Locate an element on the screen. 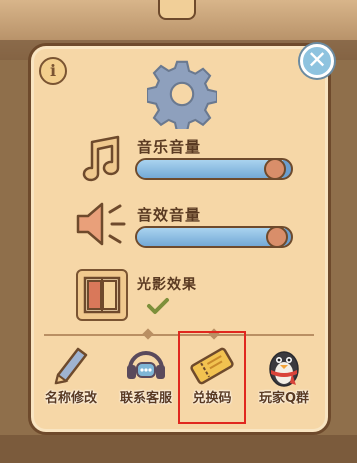  sfx-volume-fill is located at coordinates (211, 237).